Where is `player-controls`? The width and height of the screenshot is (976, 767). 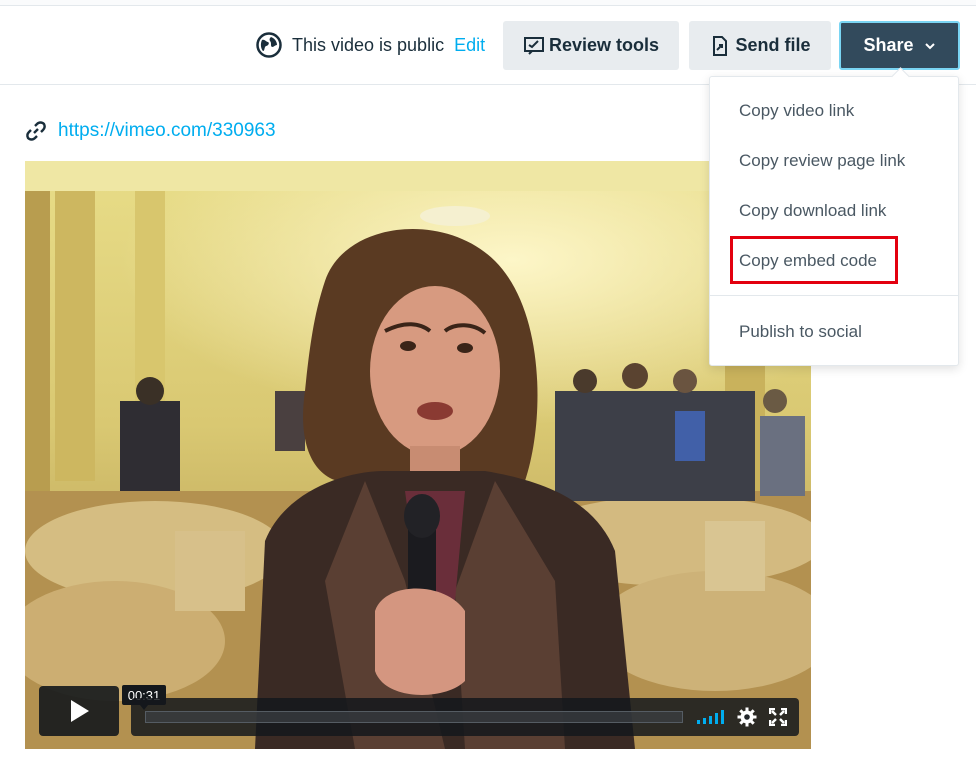
player-controls is located at coordinates (465, 717).